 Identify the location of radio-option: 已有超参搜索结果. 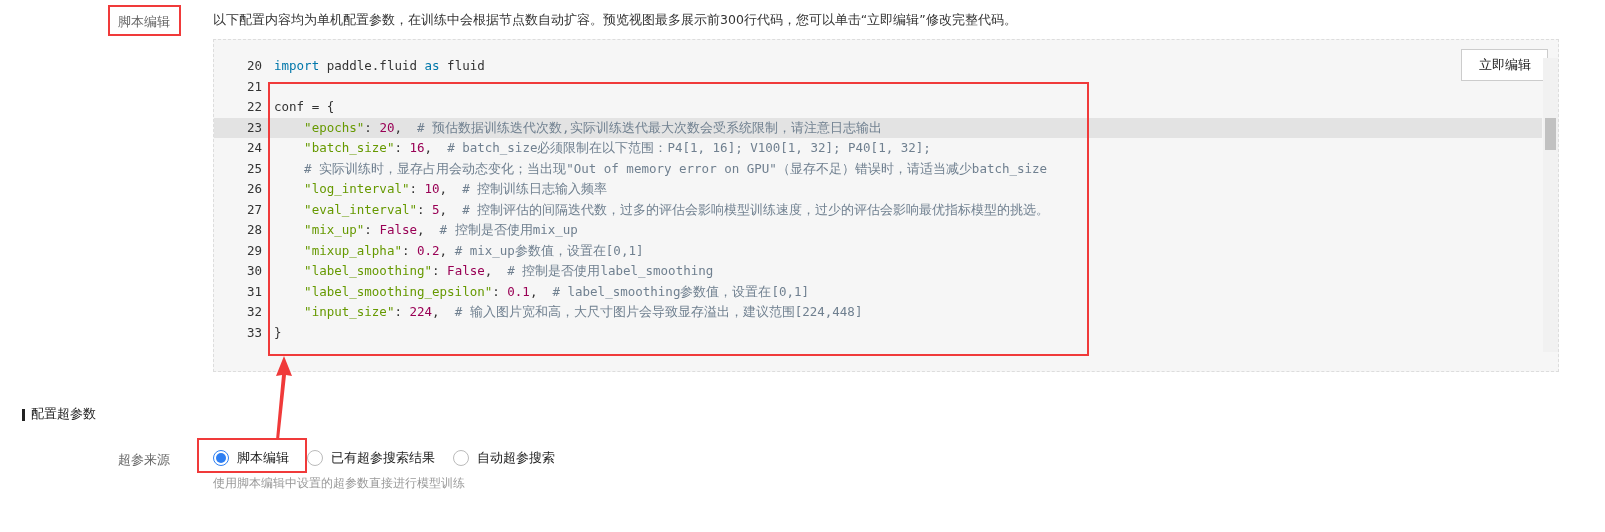
(371, 458).